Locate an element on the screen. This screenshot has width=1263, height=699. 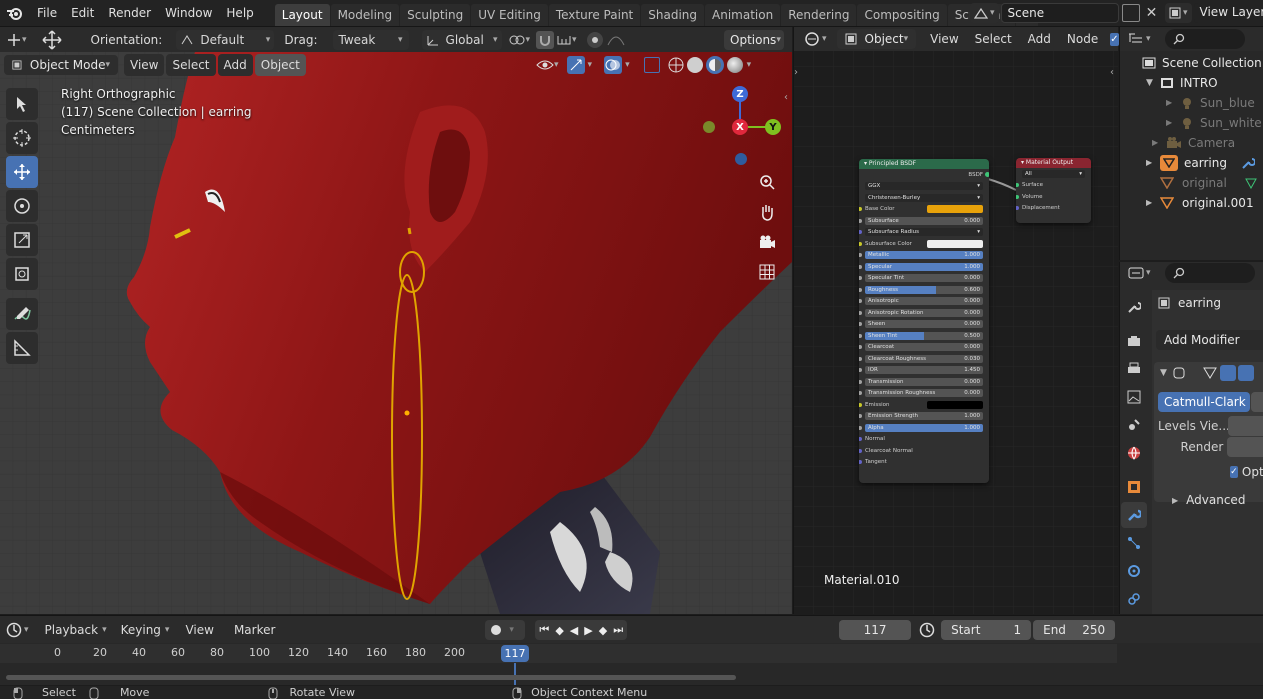
sidebar-toggle-icon: ‹ is located at coordinates (786, 97).